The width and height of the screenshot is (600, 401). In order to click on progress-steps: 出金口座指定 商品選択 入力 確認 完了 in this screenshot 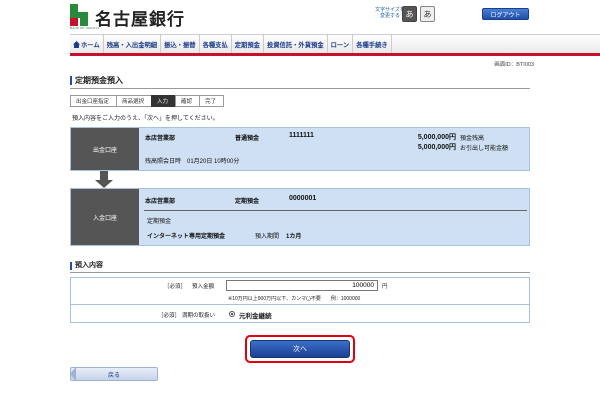, I will do `click(147, 101)`.